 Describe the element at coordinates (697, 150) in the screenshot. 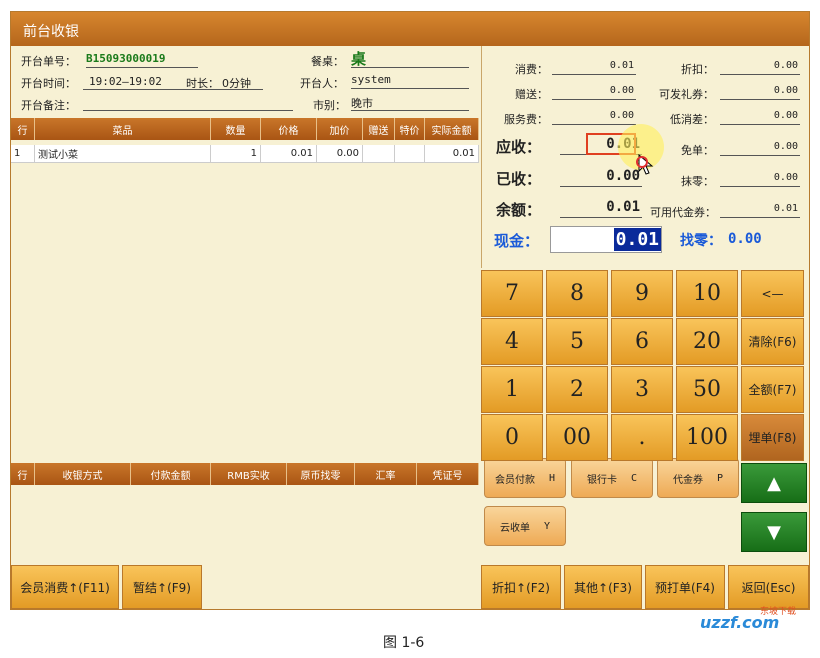

I see `free-label: 免单：` at that location.